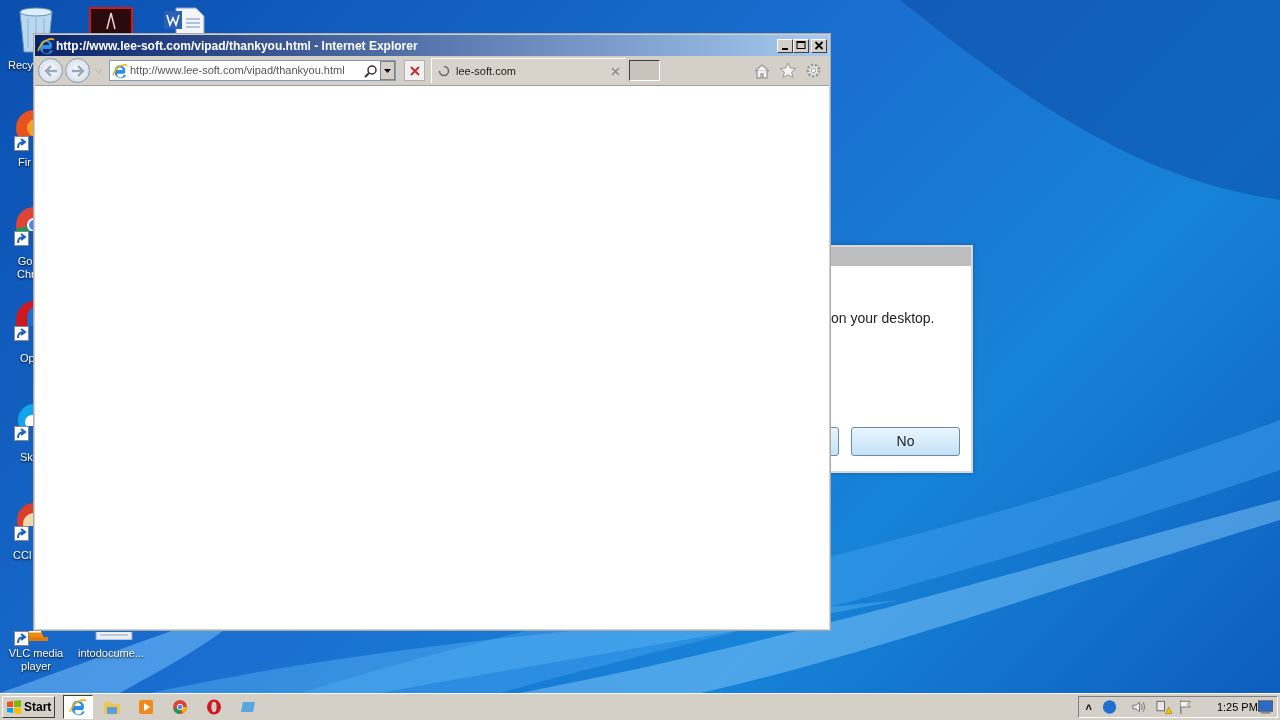 Image resolution: width=1280 pixels, height=720 pixels. Describe the element at coordinates (905, 441) in the screenshot. I see `dialog-button: No` at that location.